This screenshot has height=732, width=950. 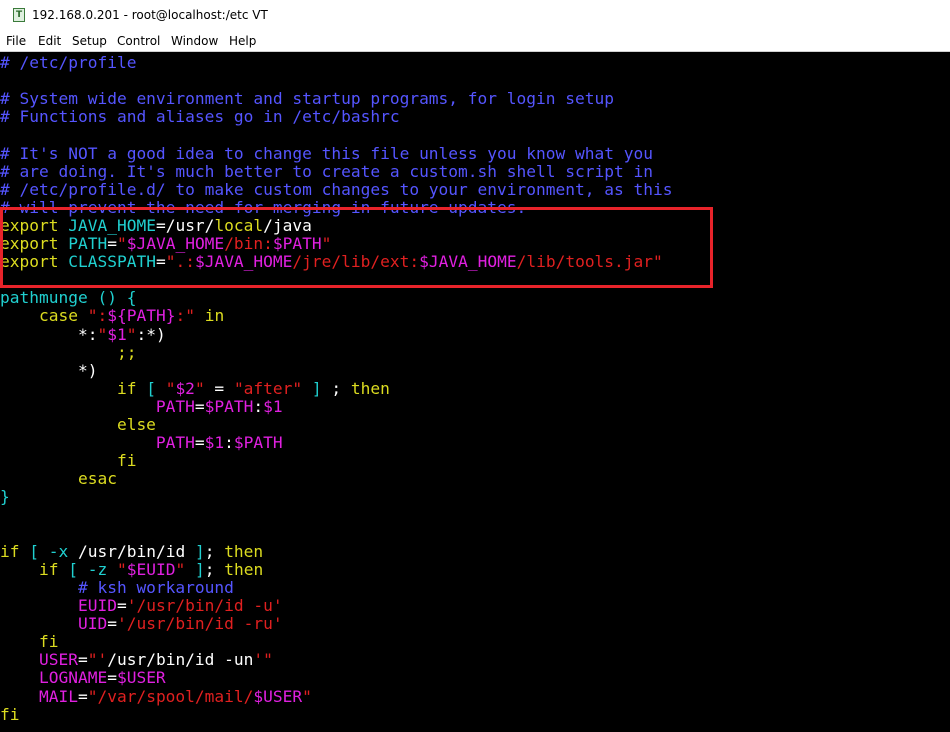 I want to click on terminal-line: MAIL="/var/spool/mail/$USER", so click(x=156, y=696).